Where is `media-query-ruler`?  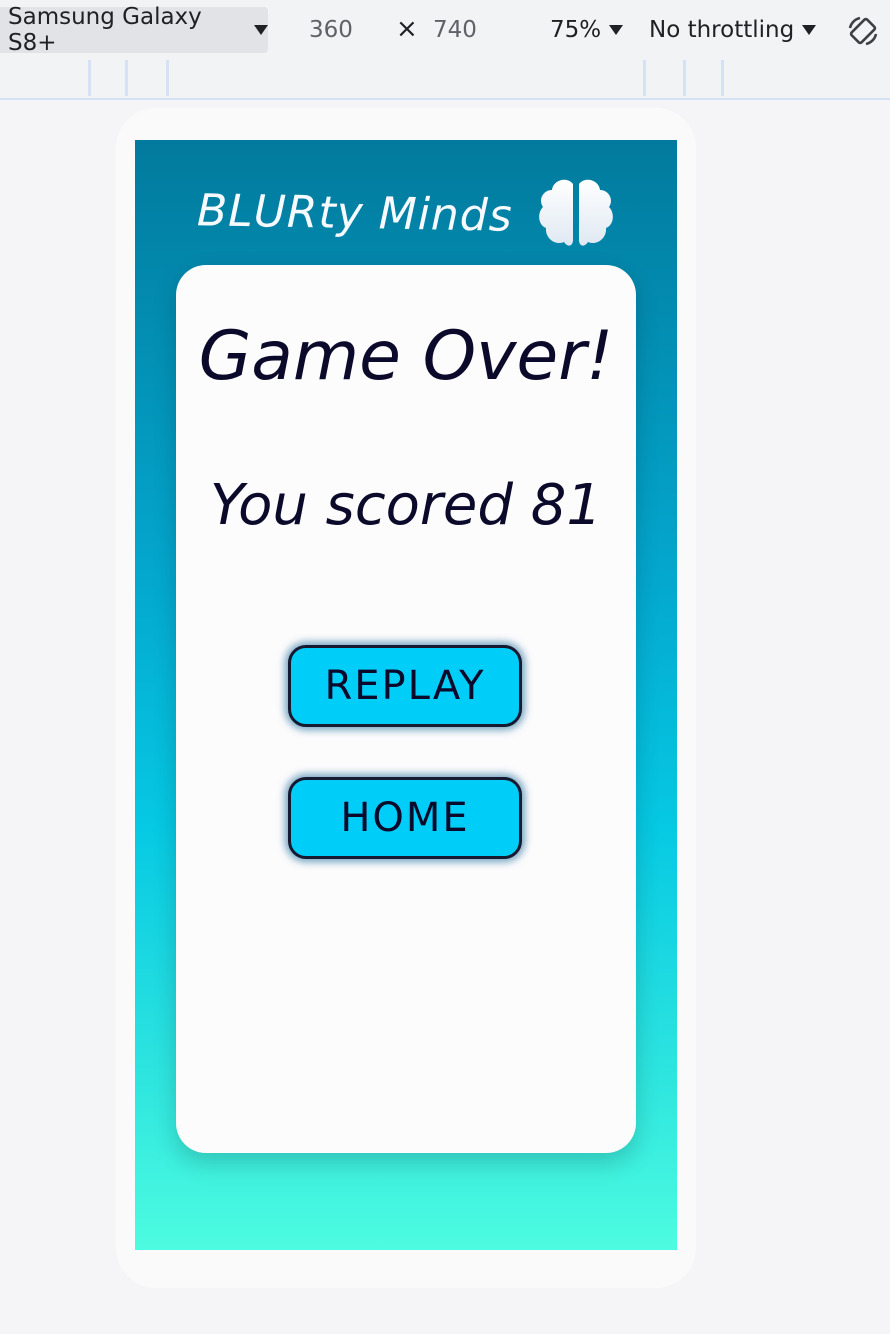
media-query-ruler is located at coordinates (445, 80).